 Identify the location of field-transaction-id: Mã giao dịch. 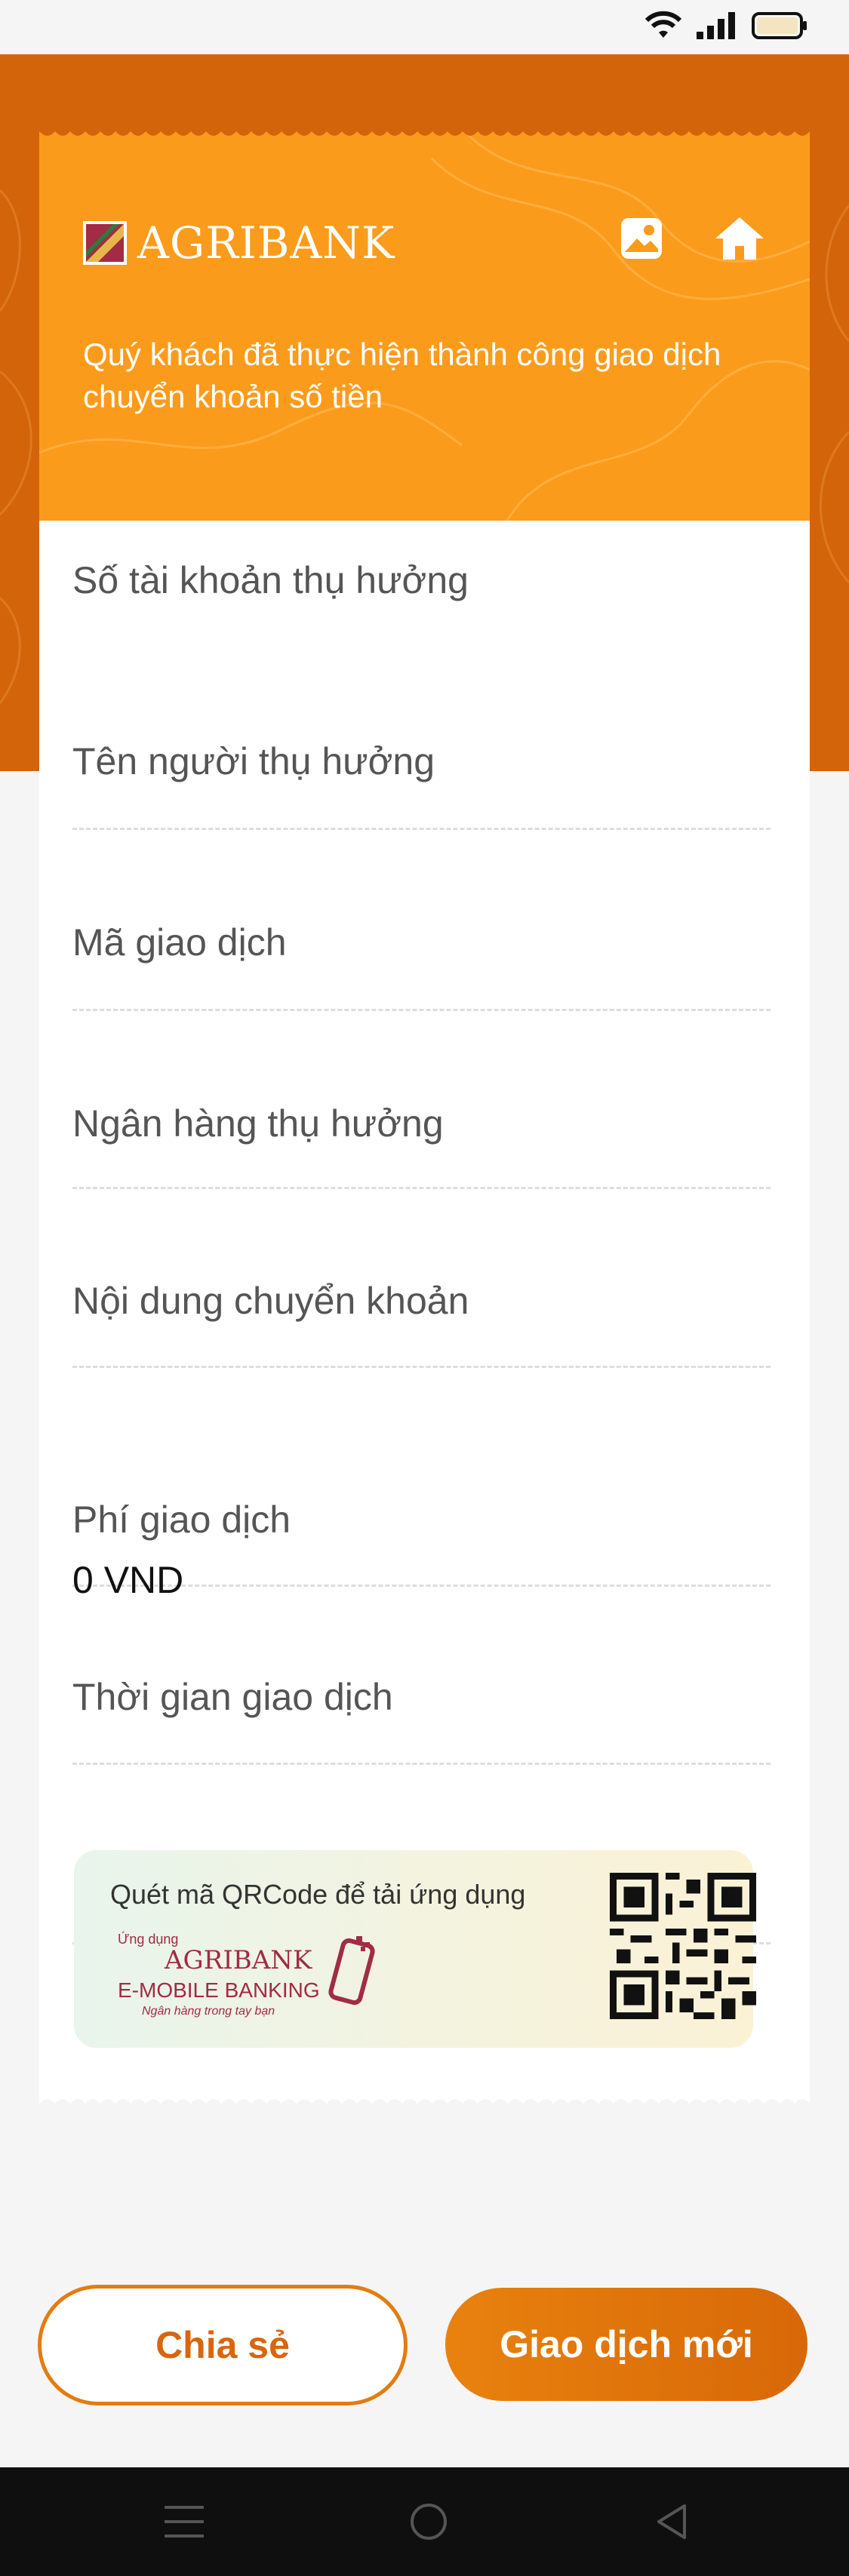
(422, 951).